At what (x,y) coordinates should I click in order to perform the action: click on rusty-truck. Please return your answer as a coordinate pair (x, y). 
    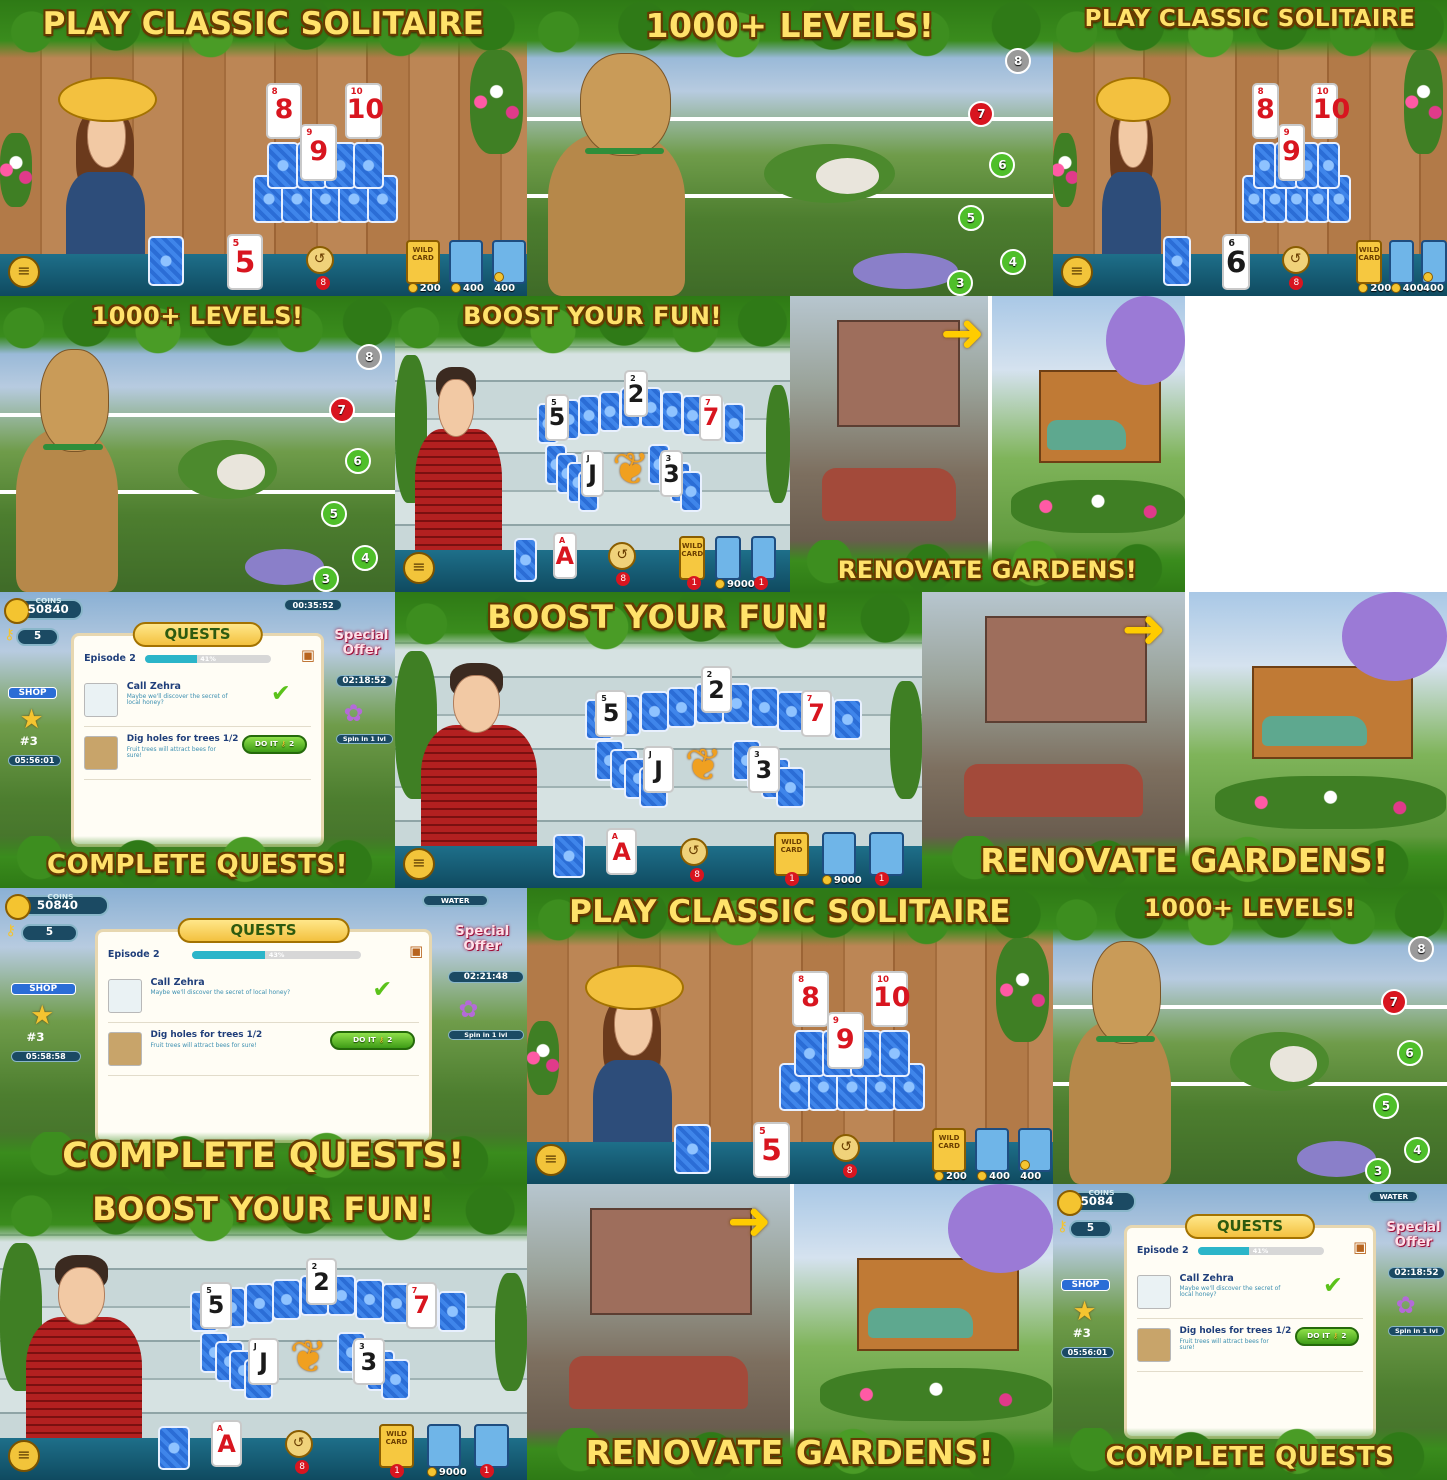
    Looking at the image, I should click on (888, 494).